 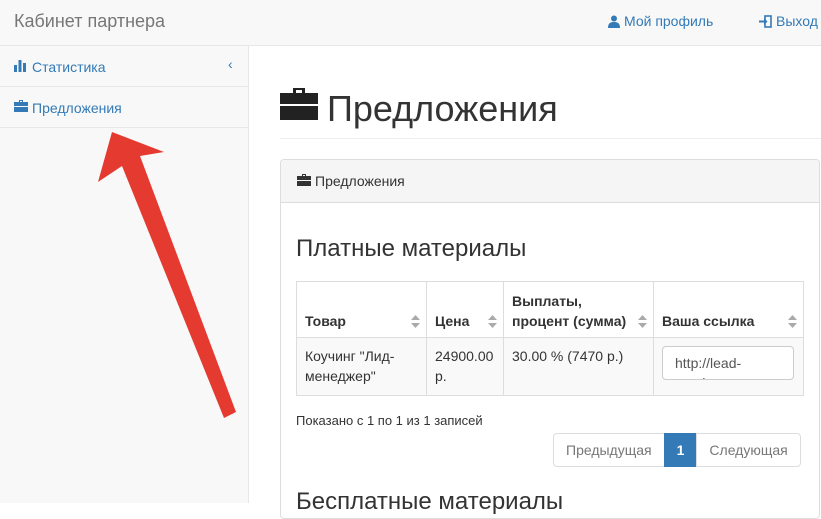 I want to click on prev-page-button: Предыдущая, so click(x=609, y=450).